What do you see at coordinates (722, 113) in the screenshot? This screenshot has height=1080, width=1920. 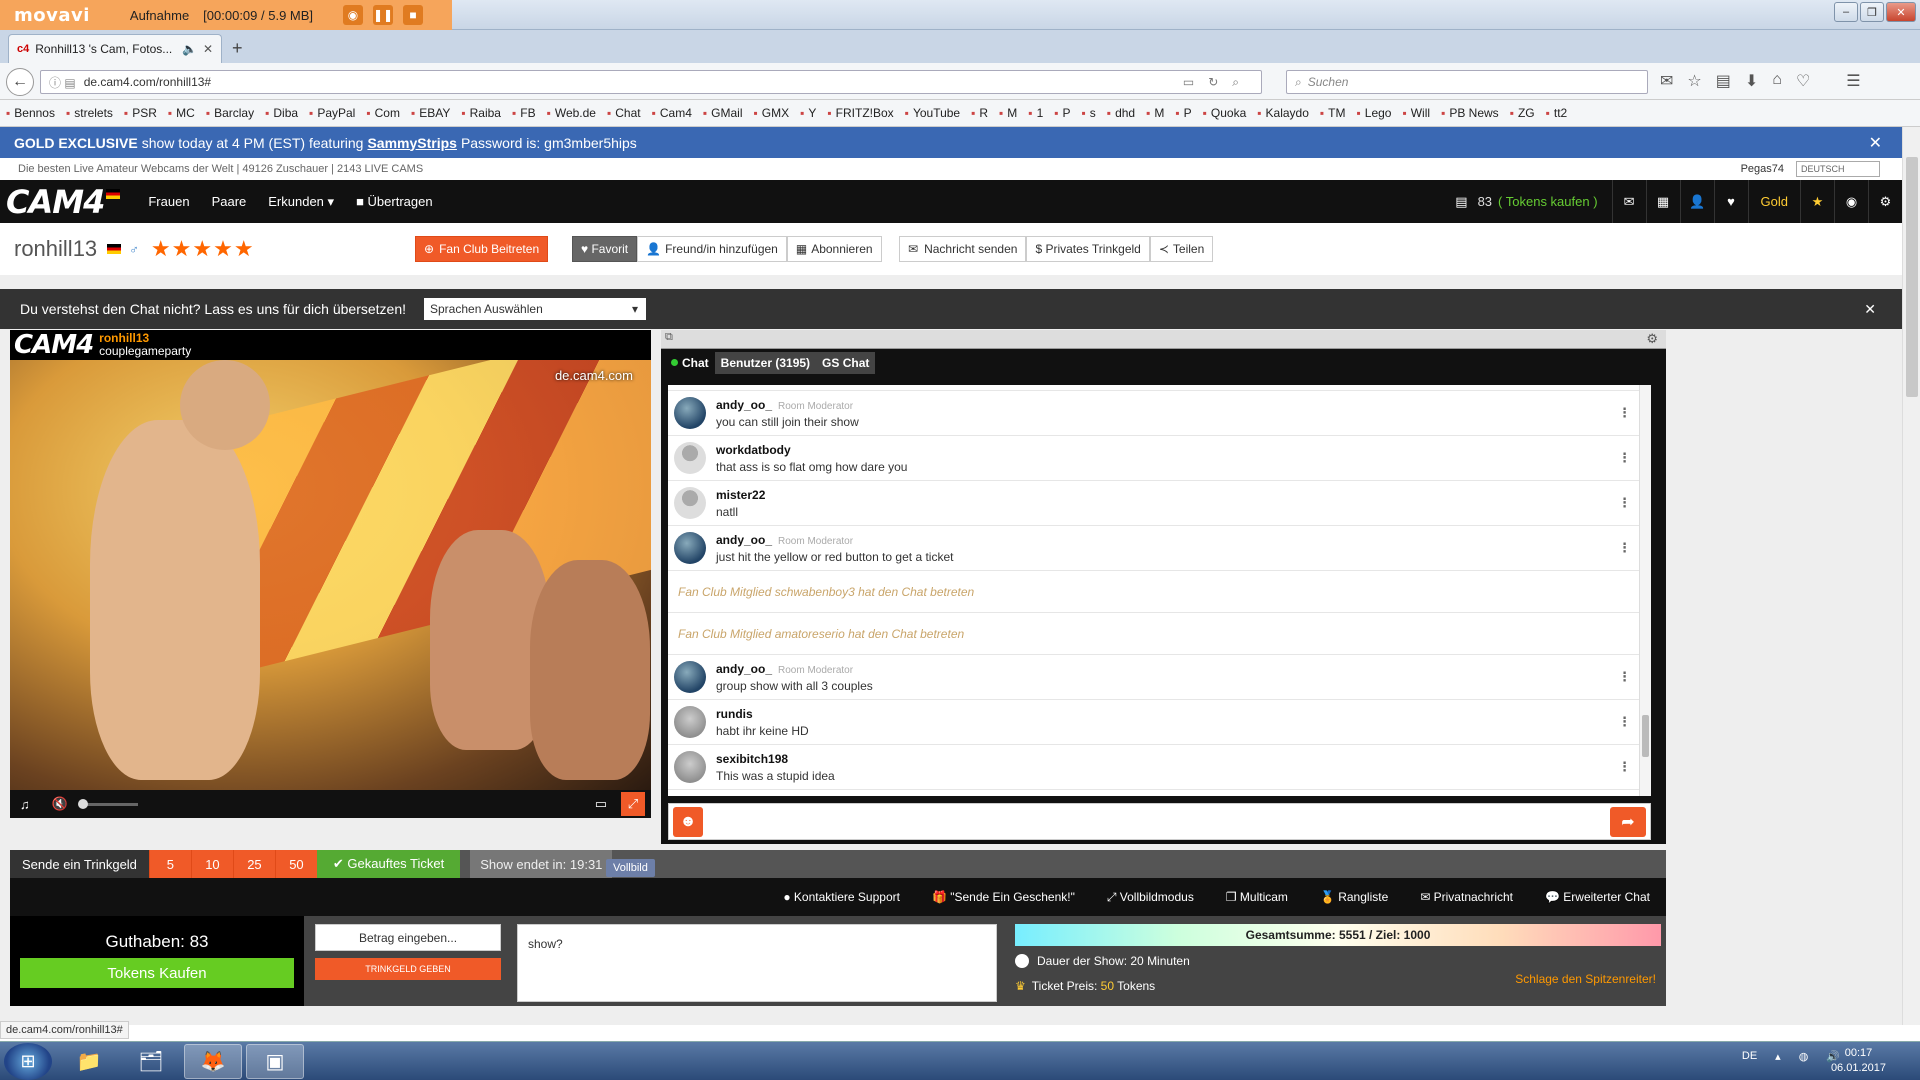 I see `bookmark-item: GMail` at bounding box center [722, 113].